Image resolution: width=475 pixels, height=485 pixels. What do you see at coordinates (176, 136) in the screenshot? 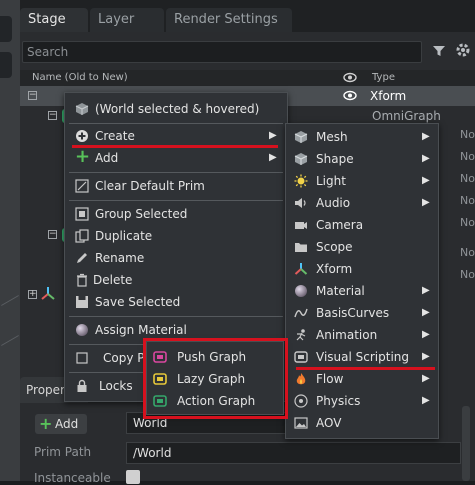
I see `menu-item-create: Create ▶` at bounding box center [176, 136].